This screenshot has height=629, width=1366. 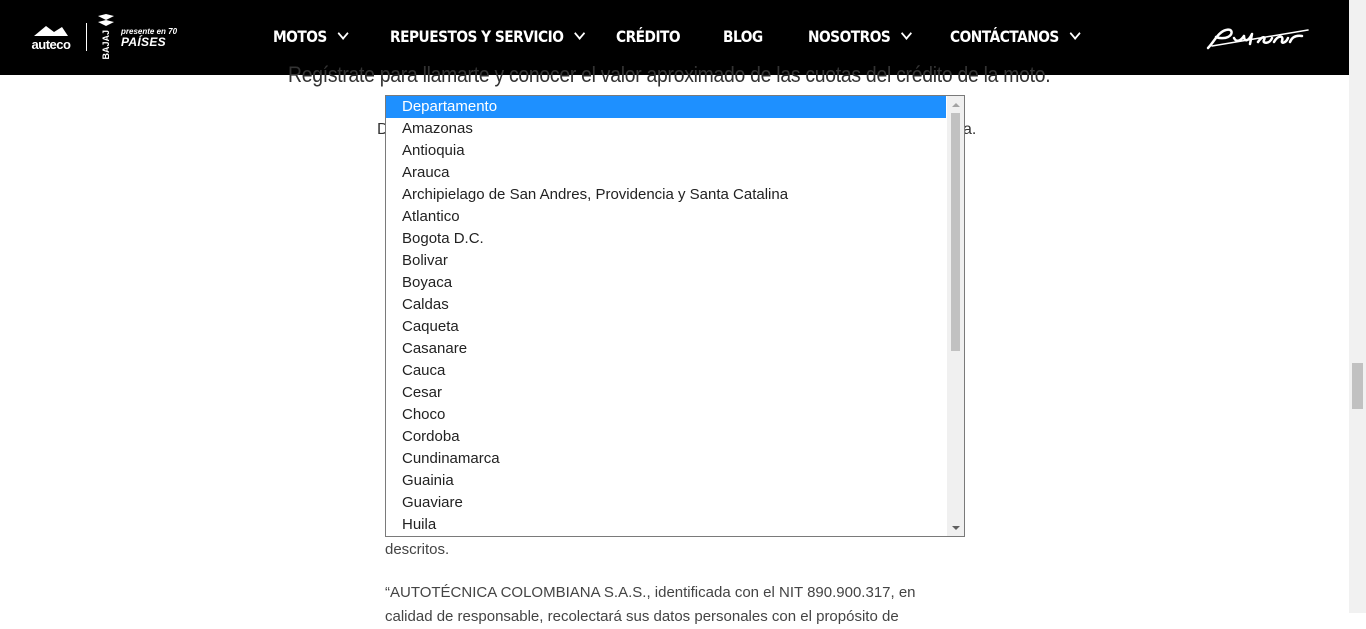 I want to click on nav-repuestos-servicio: REPUESTOS Y SERVICIO, so click(x=487, y=36).